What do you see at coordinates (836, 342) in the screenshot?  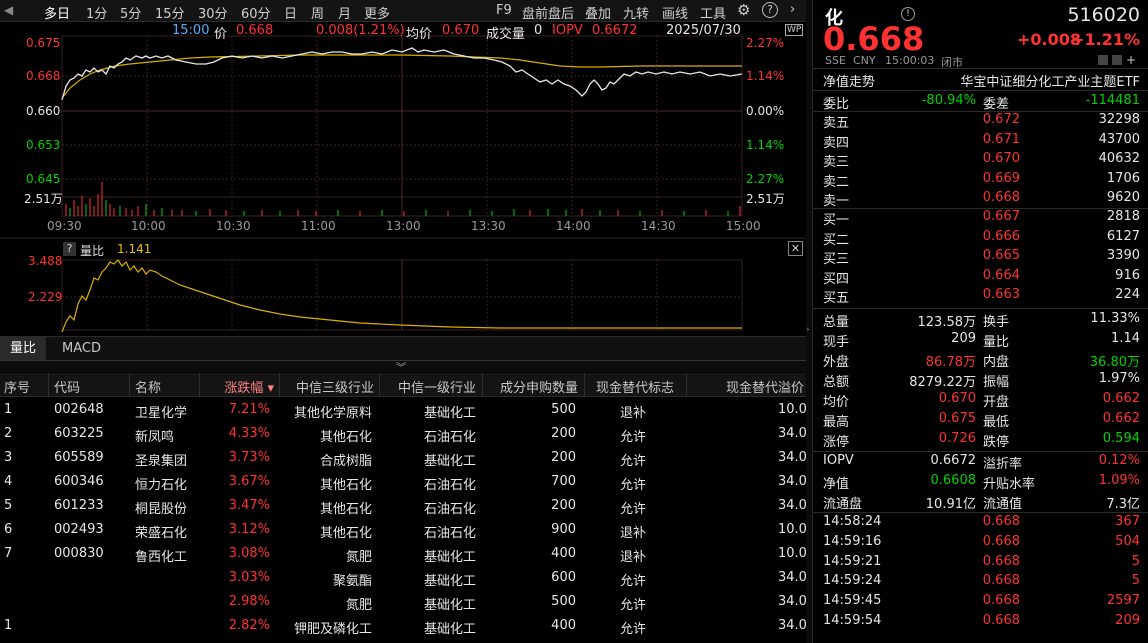 I see `stat-label: 现手` at bounding box center [836, 342].